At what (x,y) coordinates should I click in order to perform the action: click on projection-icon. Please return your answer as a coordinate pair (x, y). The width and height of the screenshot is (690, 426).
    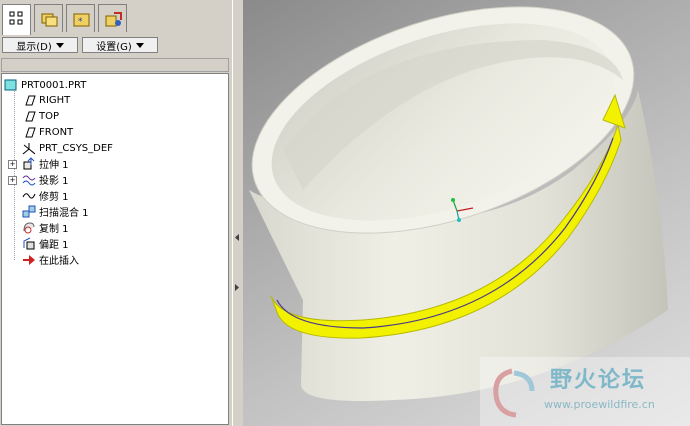
    Looking at the image, I should click on (29, 179).